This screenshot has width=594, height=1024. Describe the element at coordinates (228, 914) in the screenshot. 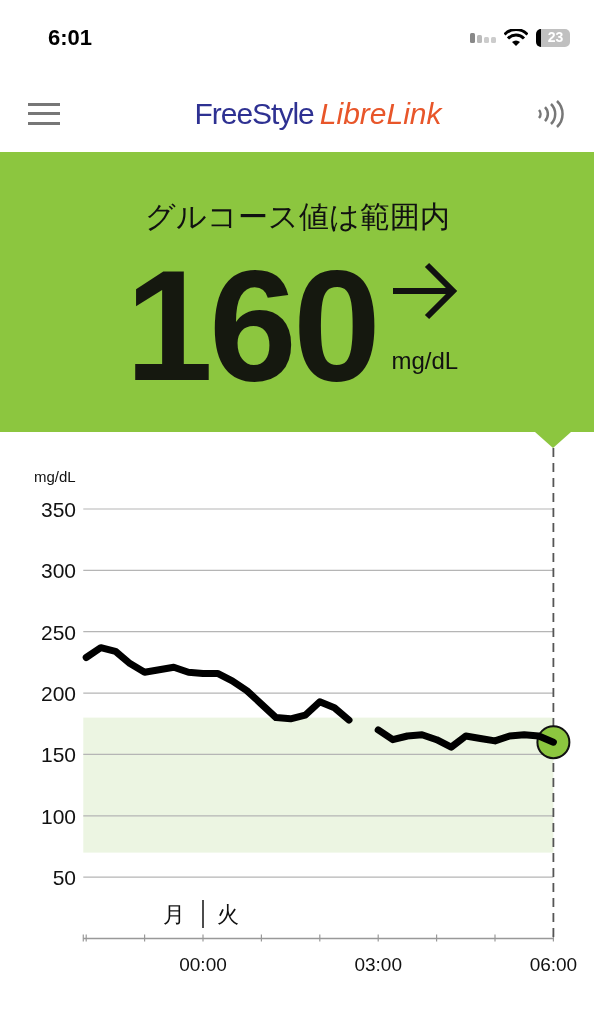

I see `day-label: 火` at that location.